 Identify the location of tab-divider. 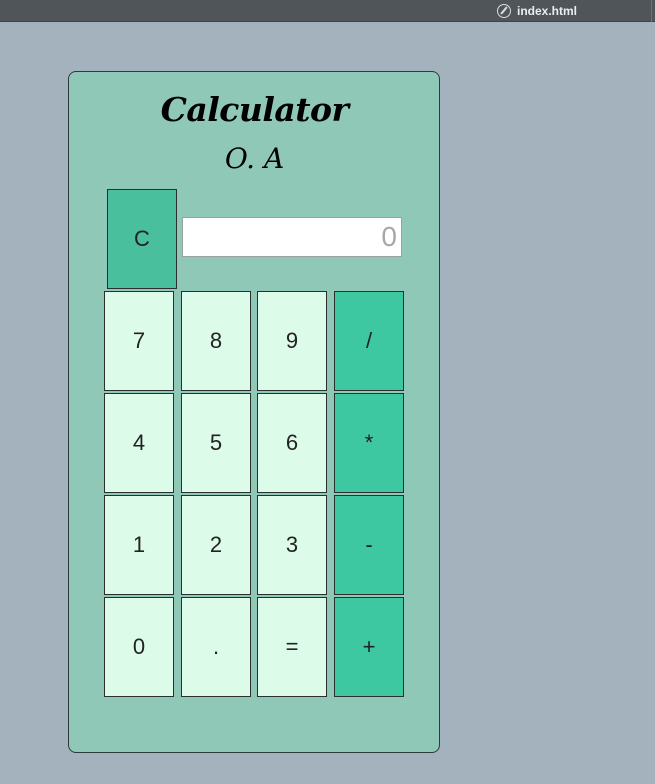
(651, 11).